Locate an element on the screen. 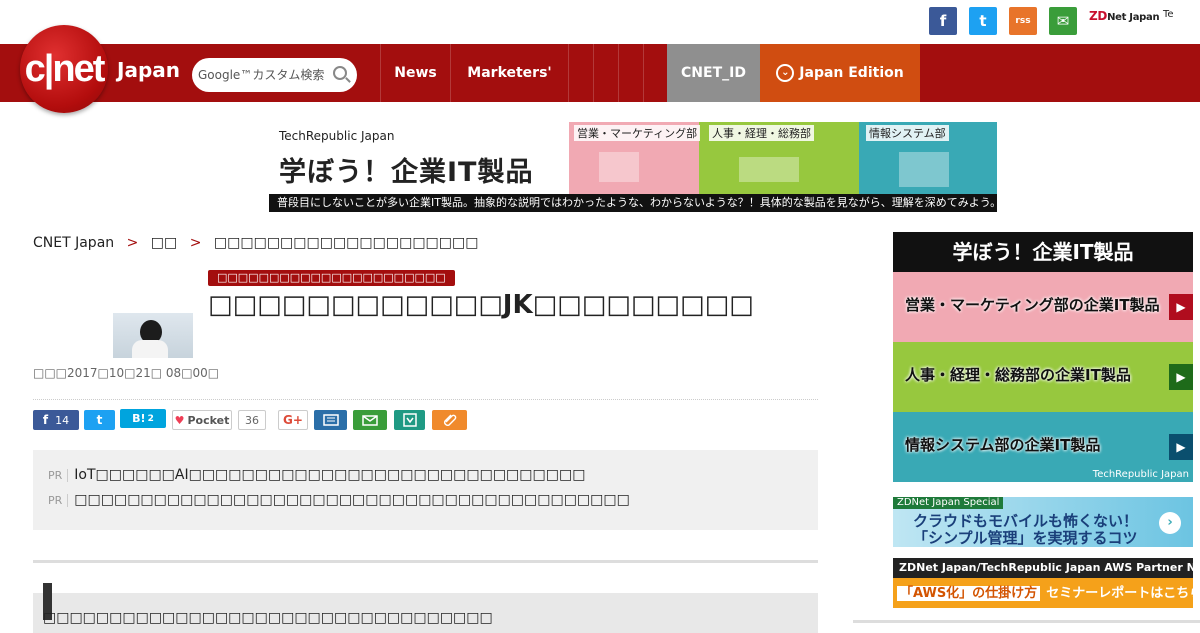 Image resolution: width=1200 pixels, height=633 pixels. email-share-button is located at coordinates (370, 420).